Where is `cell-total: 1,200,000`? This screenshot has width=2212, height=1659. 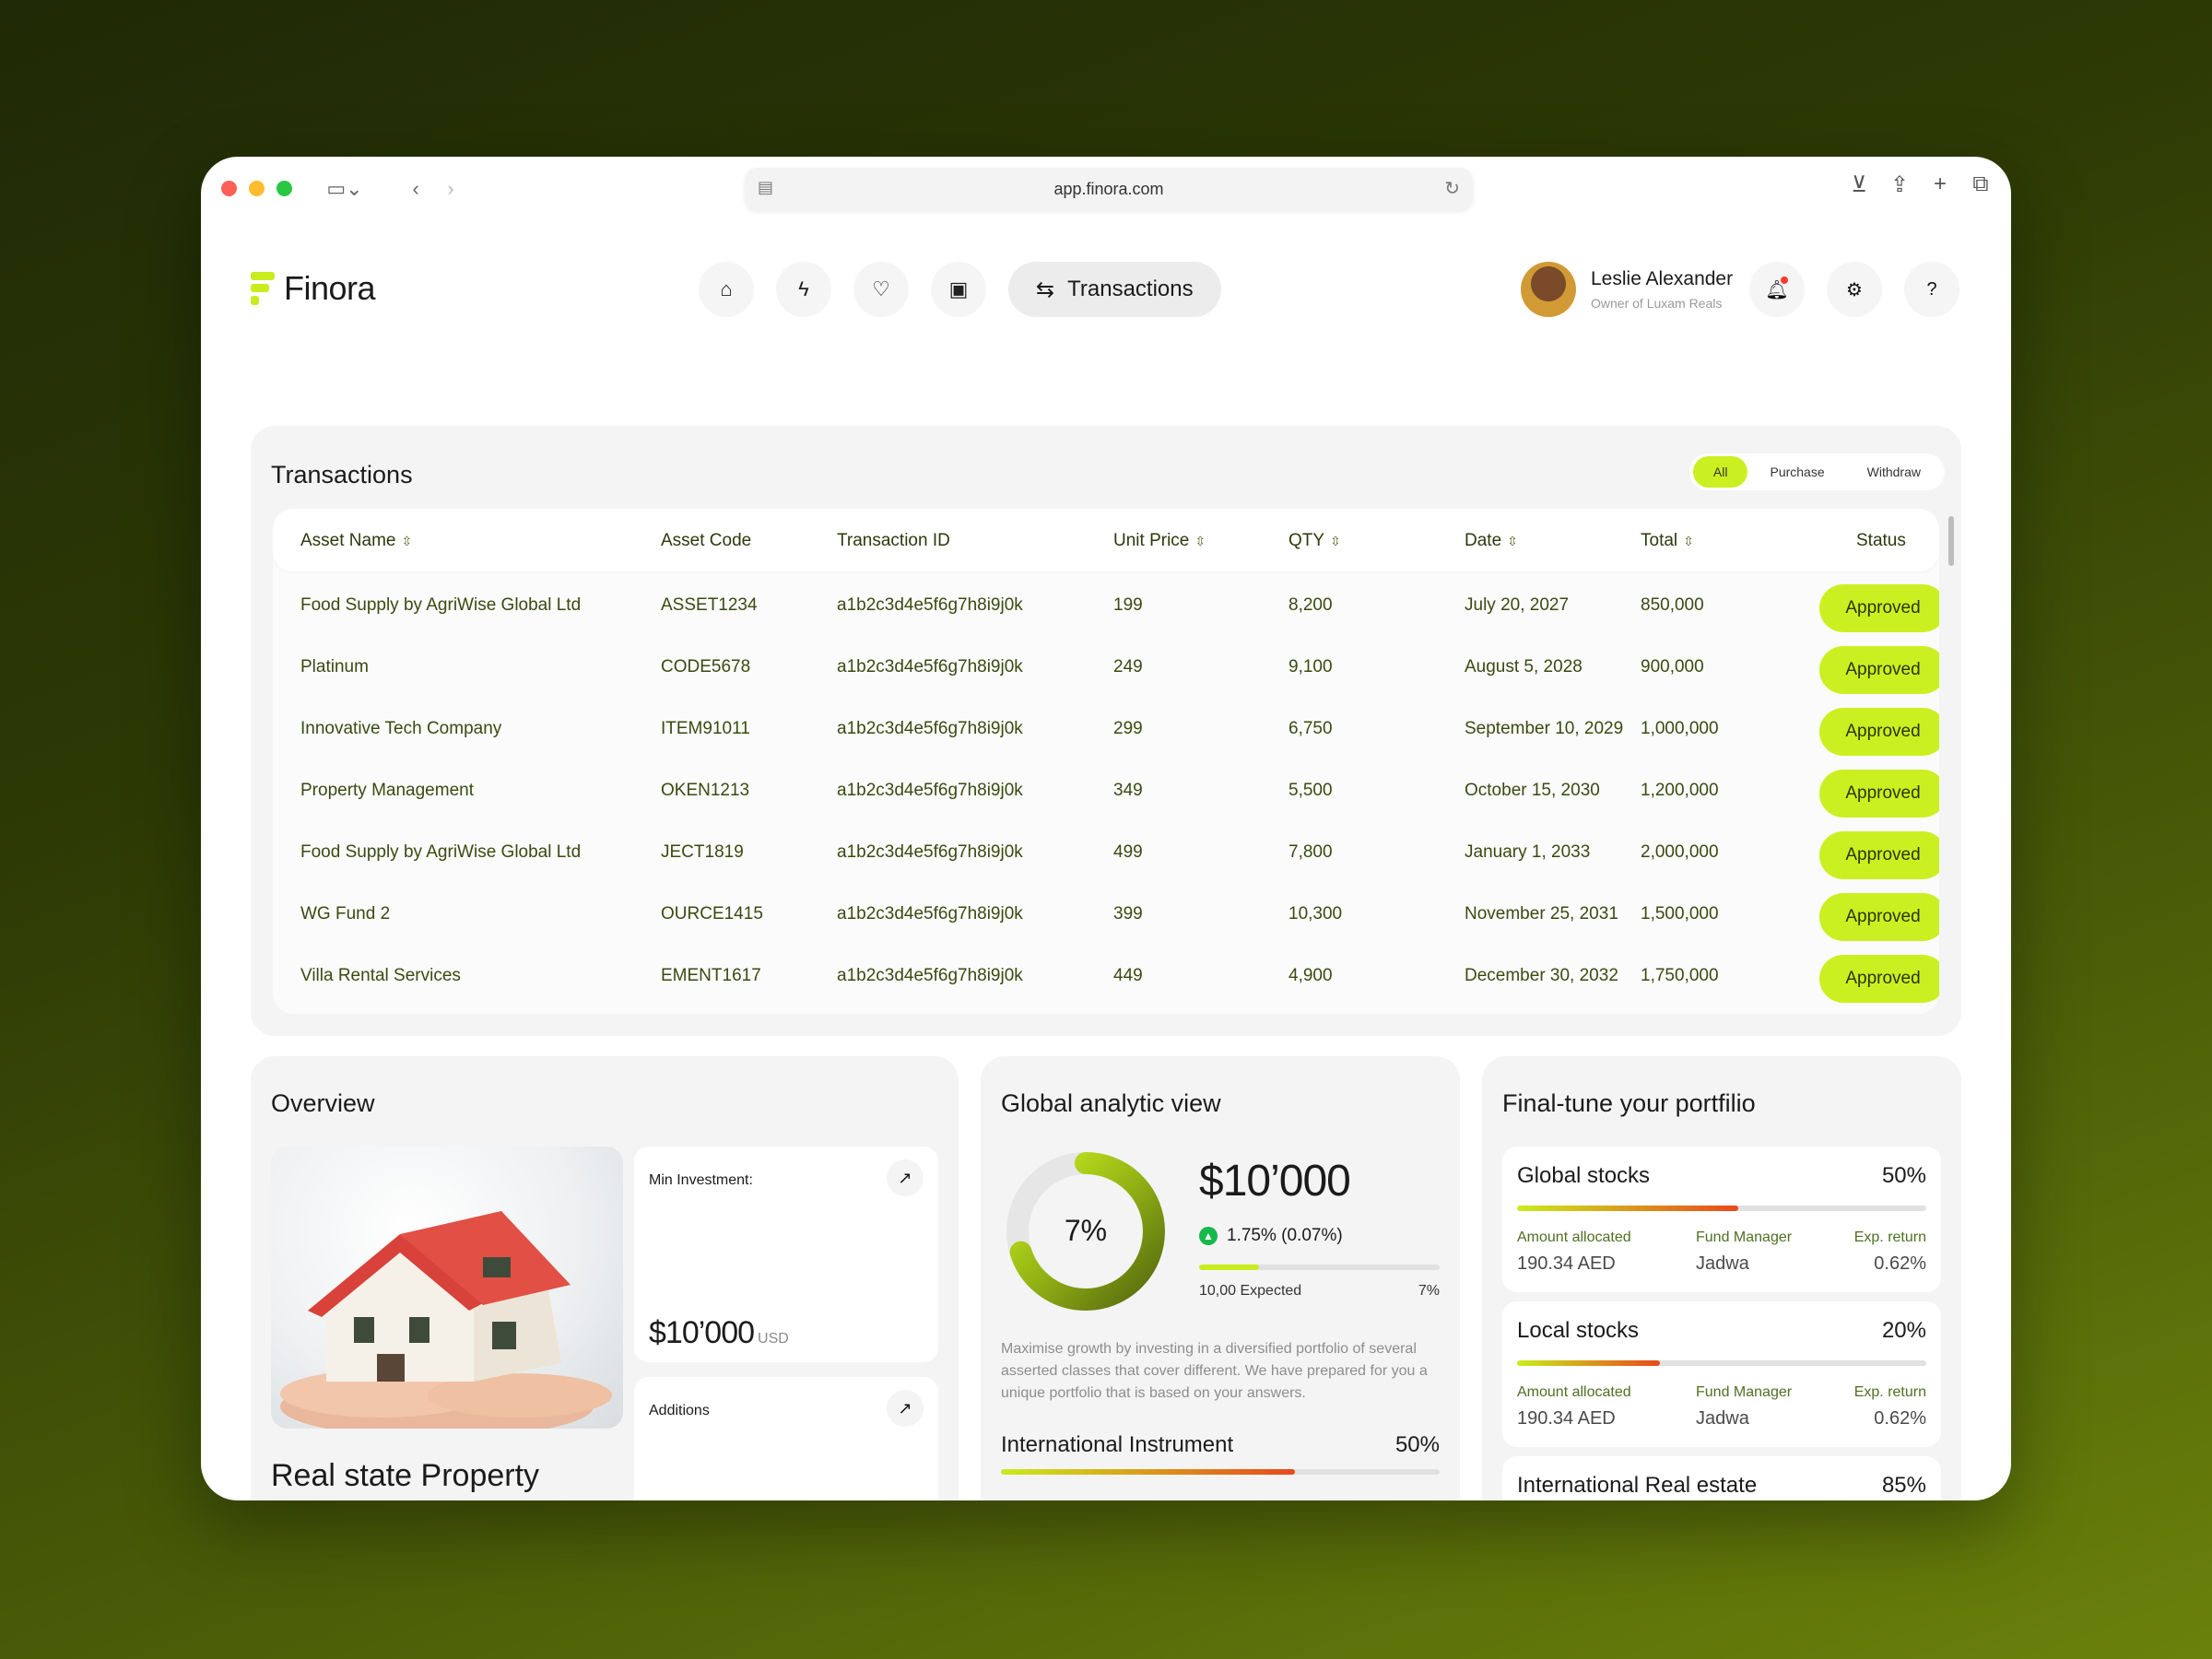 cell-total: 1,200,000 is located at coordinates (1680, 790).